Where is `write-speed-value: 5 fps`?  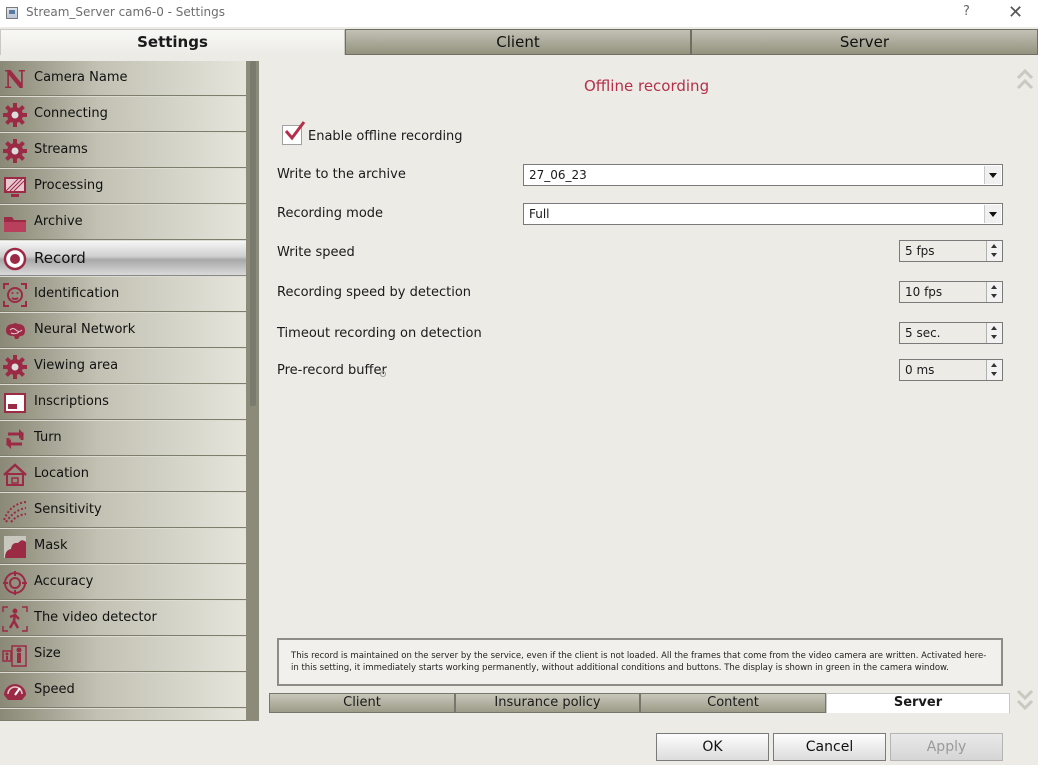
write-speed-value: 5 fps is located at coordinates (920, 251).